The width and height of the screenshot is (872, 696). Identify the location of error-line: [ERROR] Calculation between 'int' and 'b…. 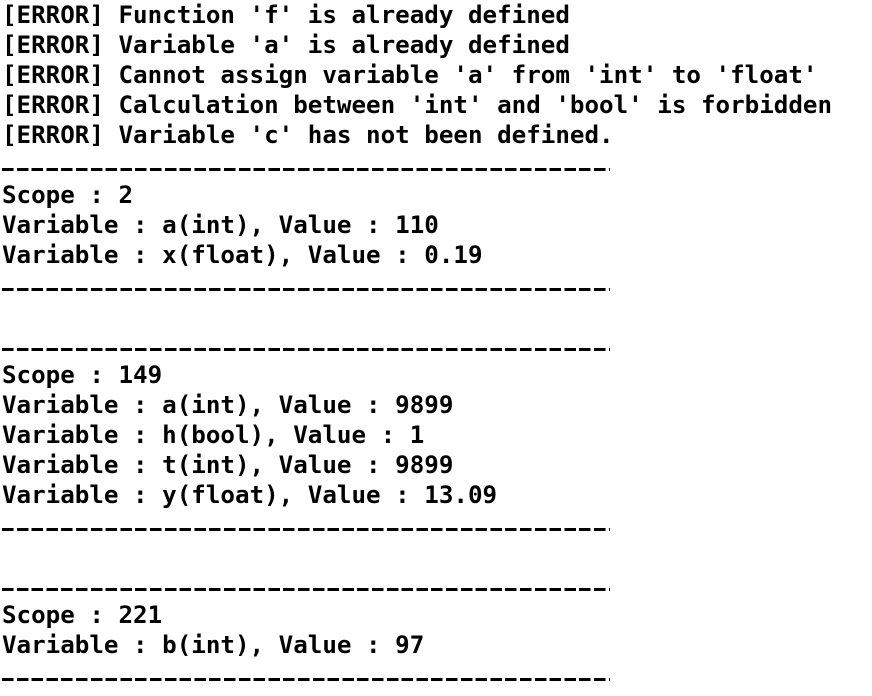
(417, 105).